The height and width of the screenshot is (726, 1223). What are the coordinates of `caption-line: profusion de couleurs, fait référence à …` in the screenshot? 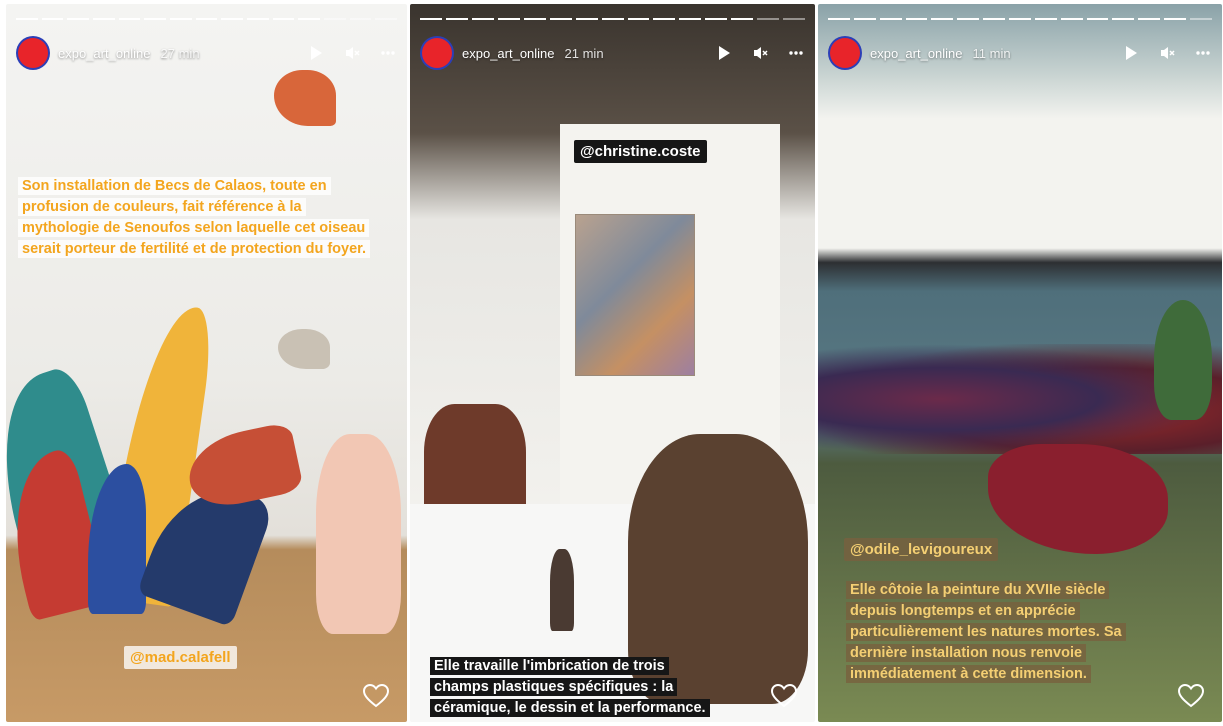 It's located at (162, 207).